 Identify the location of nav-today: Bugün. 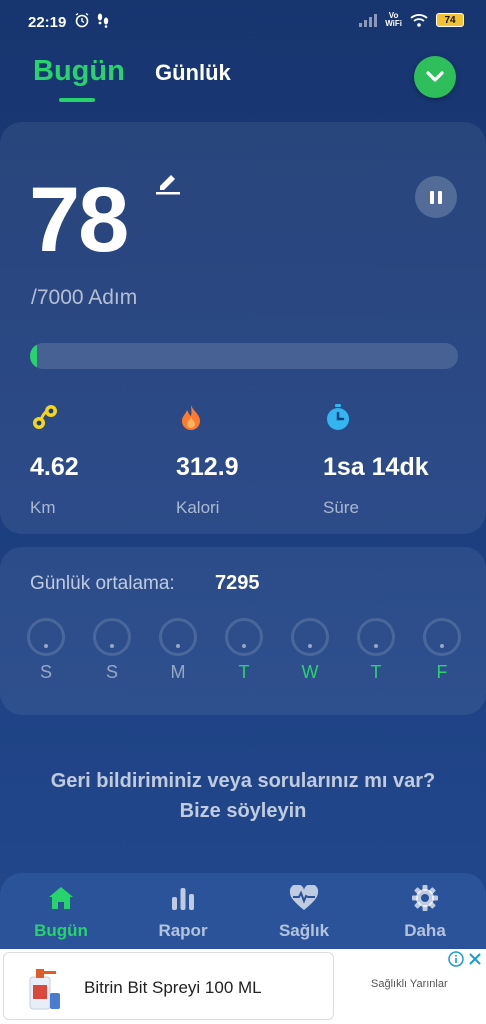
(61, 912).